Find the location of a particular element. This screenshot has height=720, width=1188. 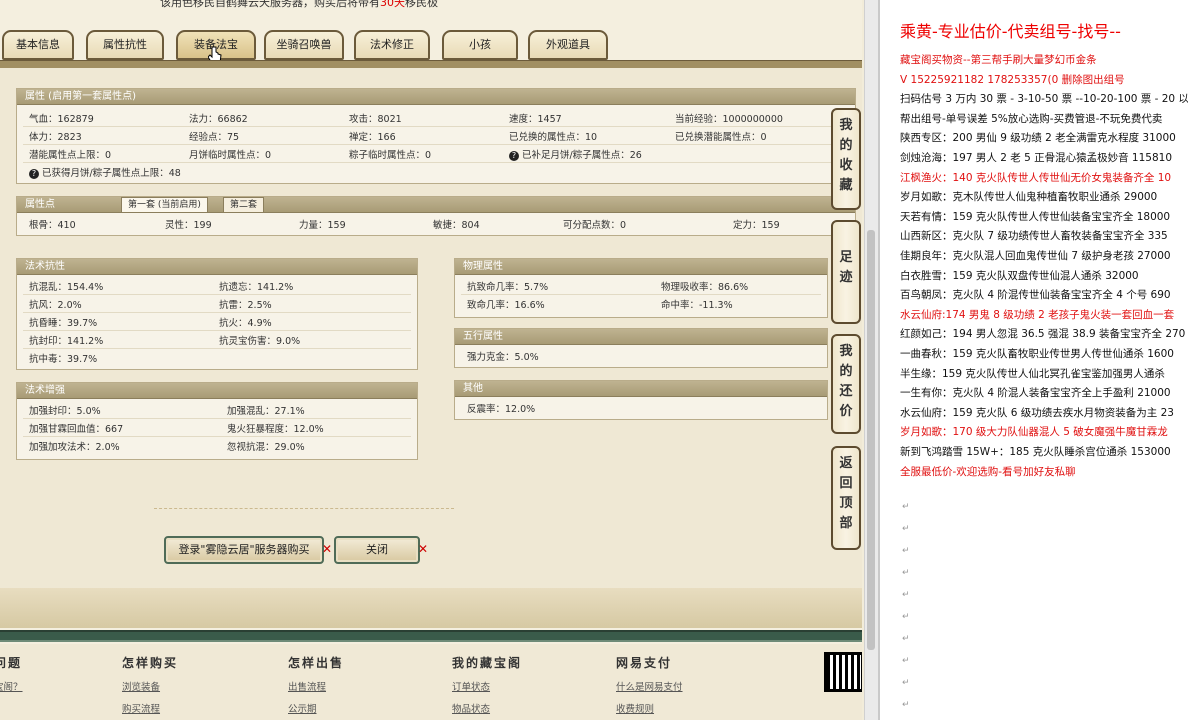

physical-value: 抗致命几率：5.7% is located at coordinates (508, 287).